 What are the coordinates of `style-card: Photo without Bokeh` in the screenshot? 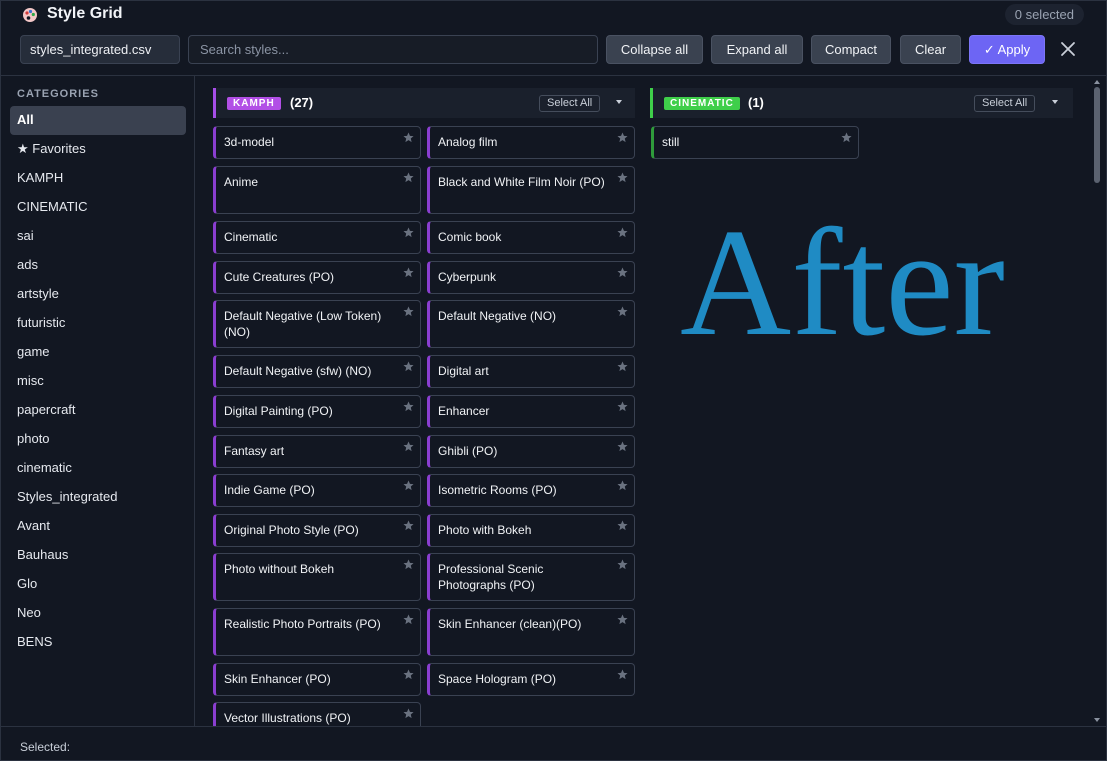 It's located at (317, 577).